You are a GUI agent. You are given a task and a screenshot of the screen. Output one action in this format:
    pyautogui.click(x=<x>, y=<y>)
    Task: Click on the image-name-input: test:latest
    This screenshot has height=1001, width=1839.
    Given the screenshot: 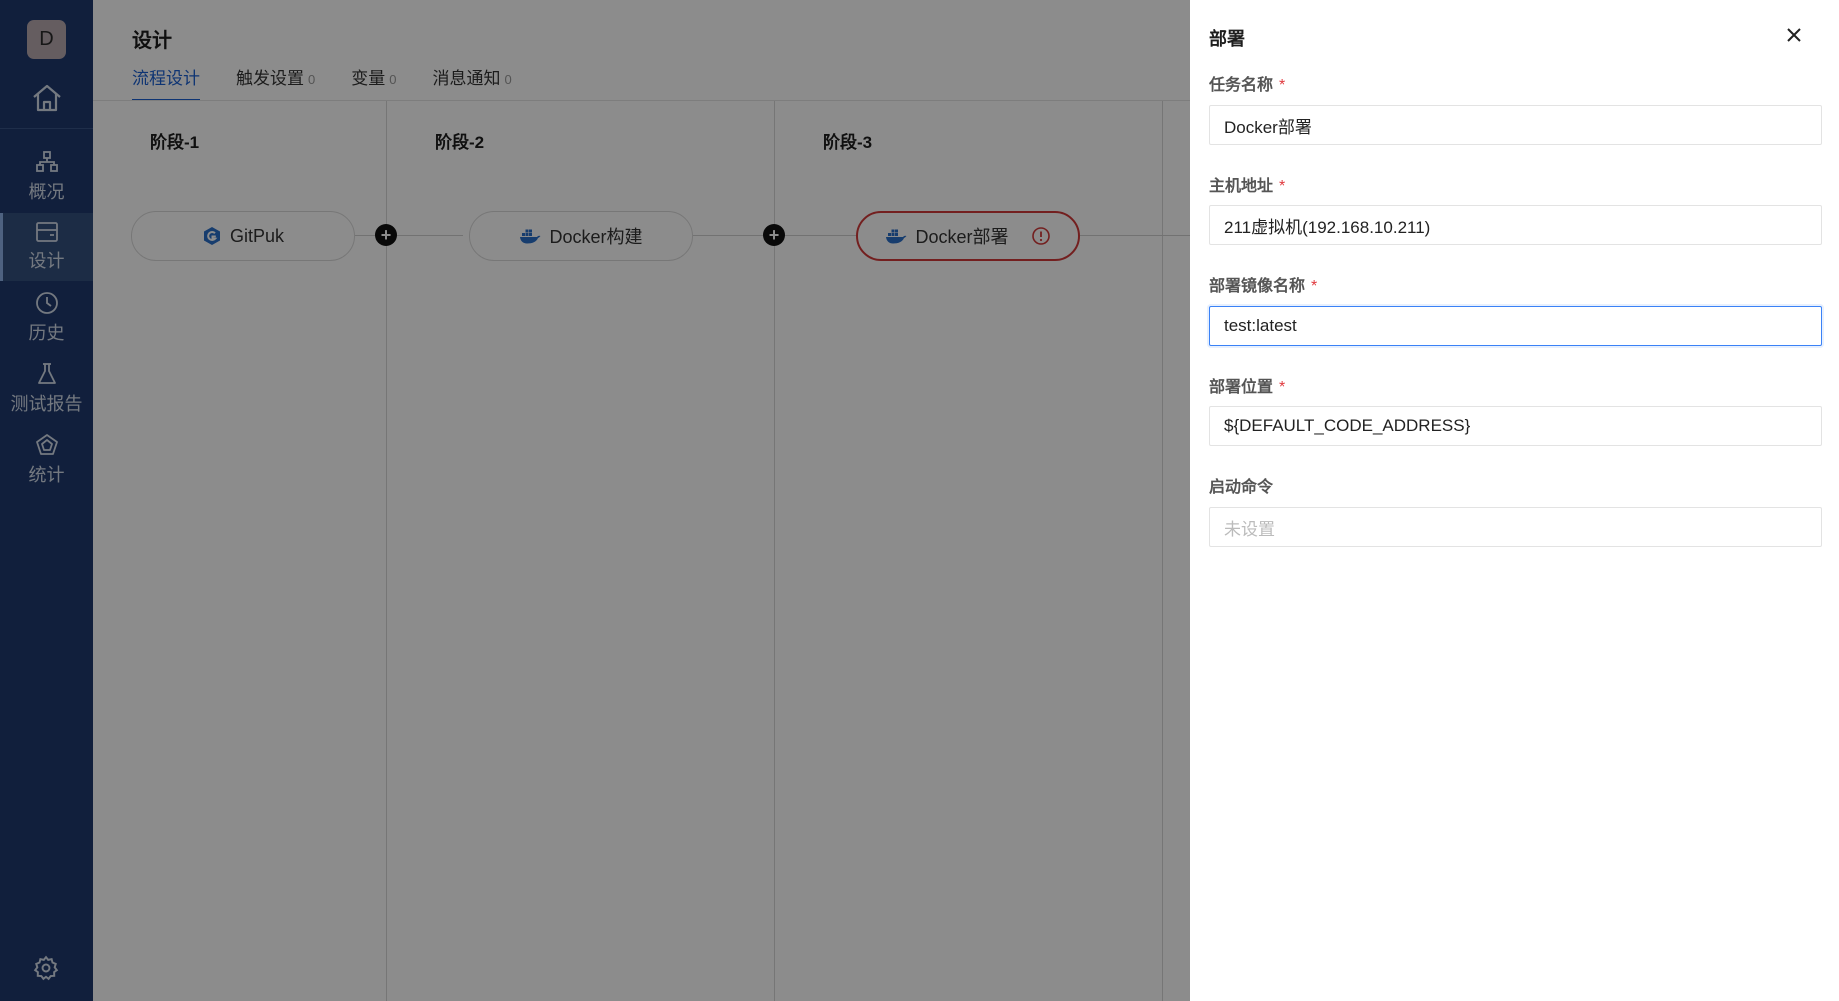 What is the action you would take?
    pyautogui.click(x=1515, y=326)
    